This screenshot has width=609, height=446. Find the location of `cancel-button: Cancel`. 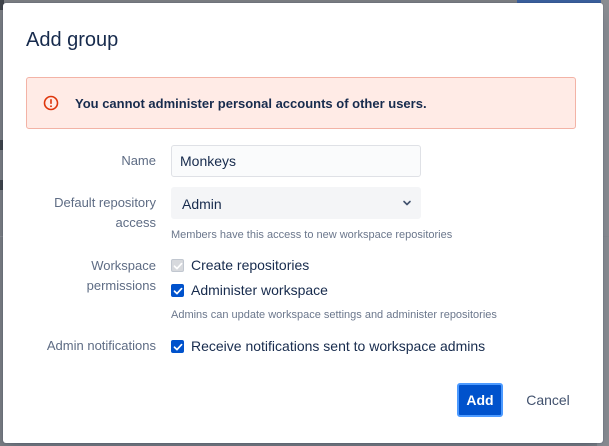

cancel-button: Cancel is located at coordinates (548, 400).